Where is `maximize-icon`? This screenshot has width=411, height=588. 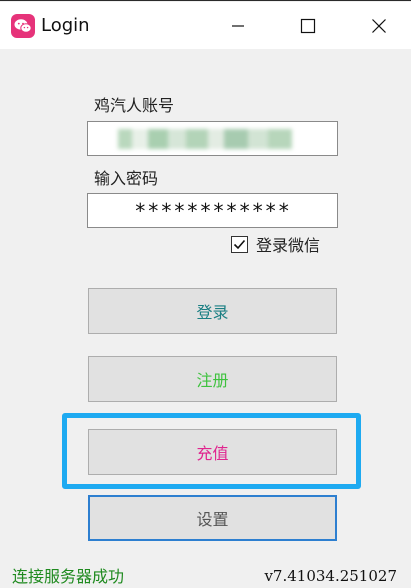 maximize-icon is located at coordinates (308, 26).